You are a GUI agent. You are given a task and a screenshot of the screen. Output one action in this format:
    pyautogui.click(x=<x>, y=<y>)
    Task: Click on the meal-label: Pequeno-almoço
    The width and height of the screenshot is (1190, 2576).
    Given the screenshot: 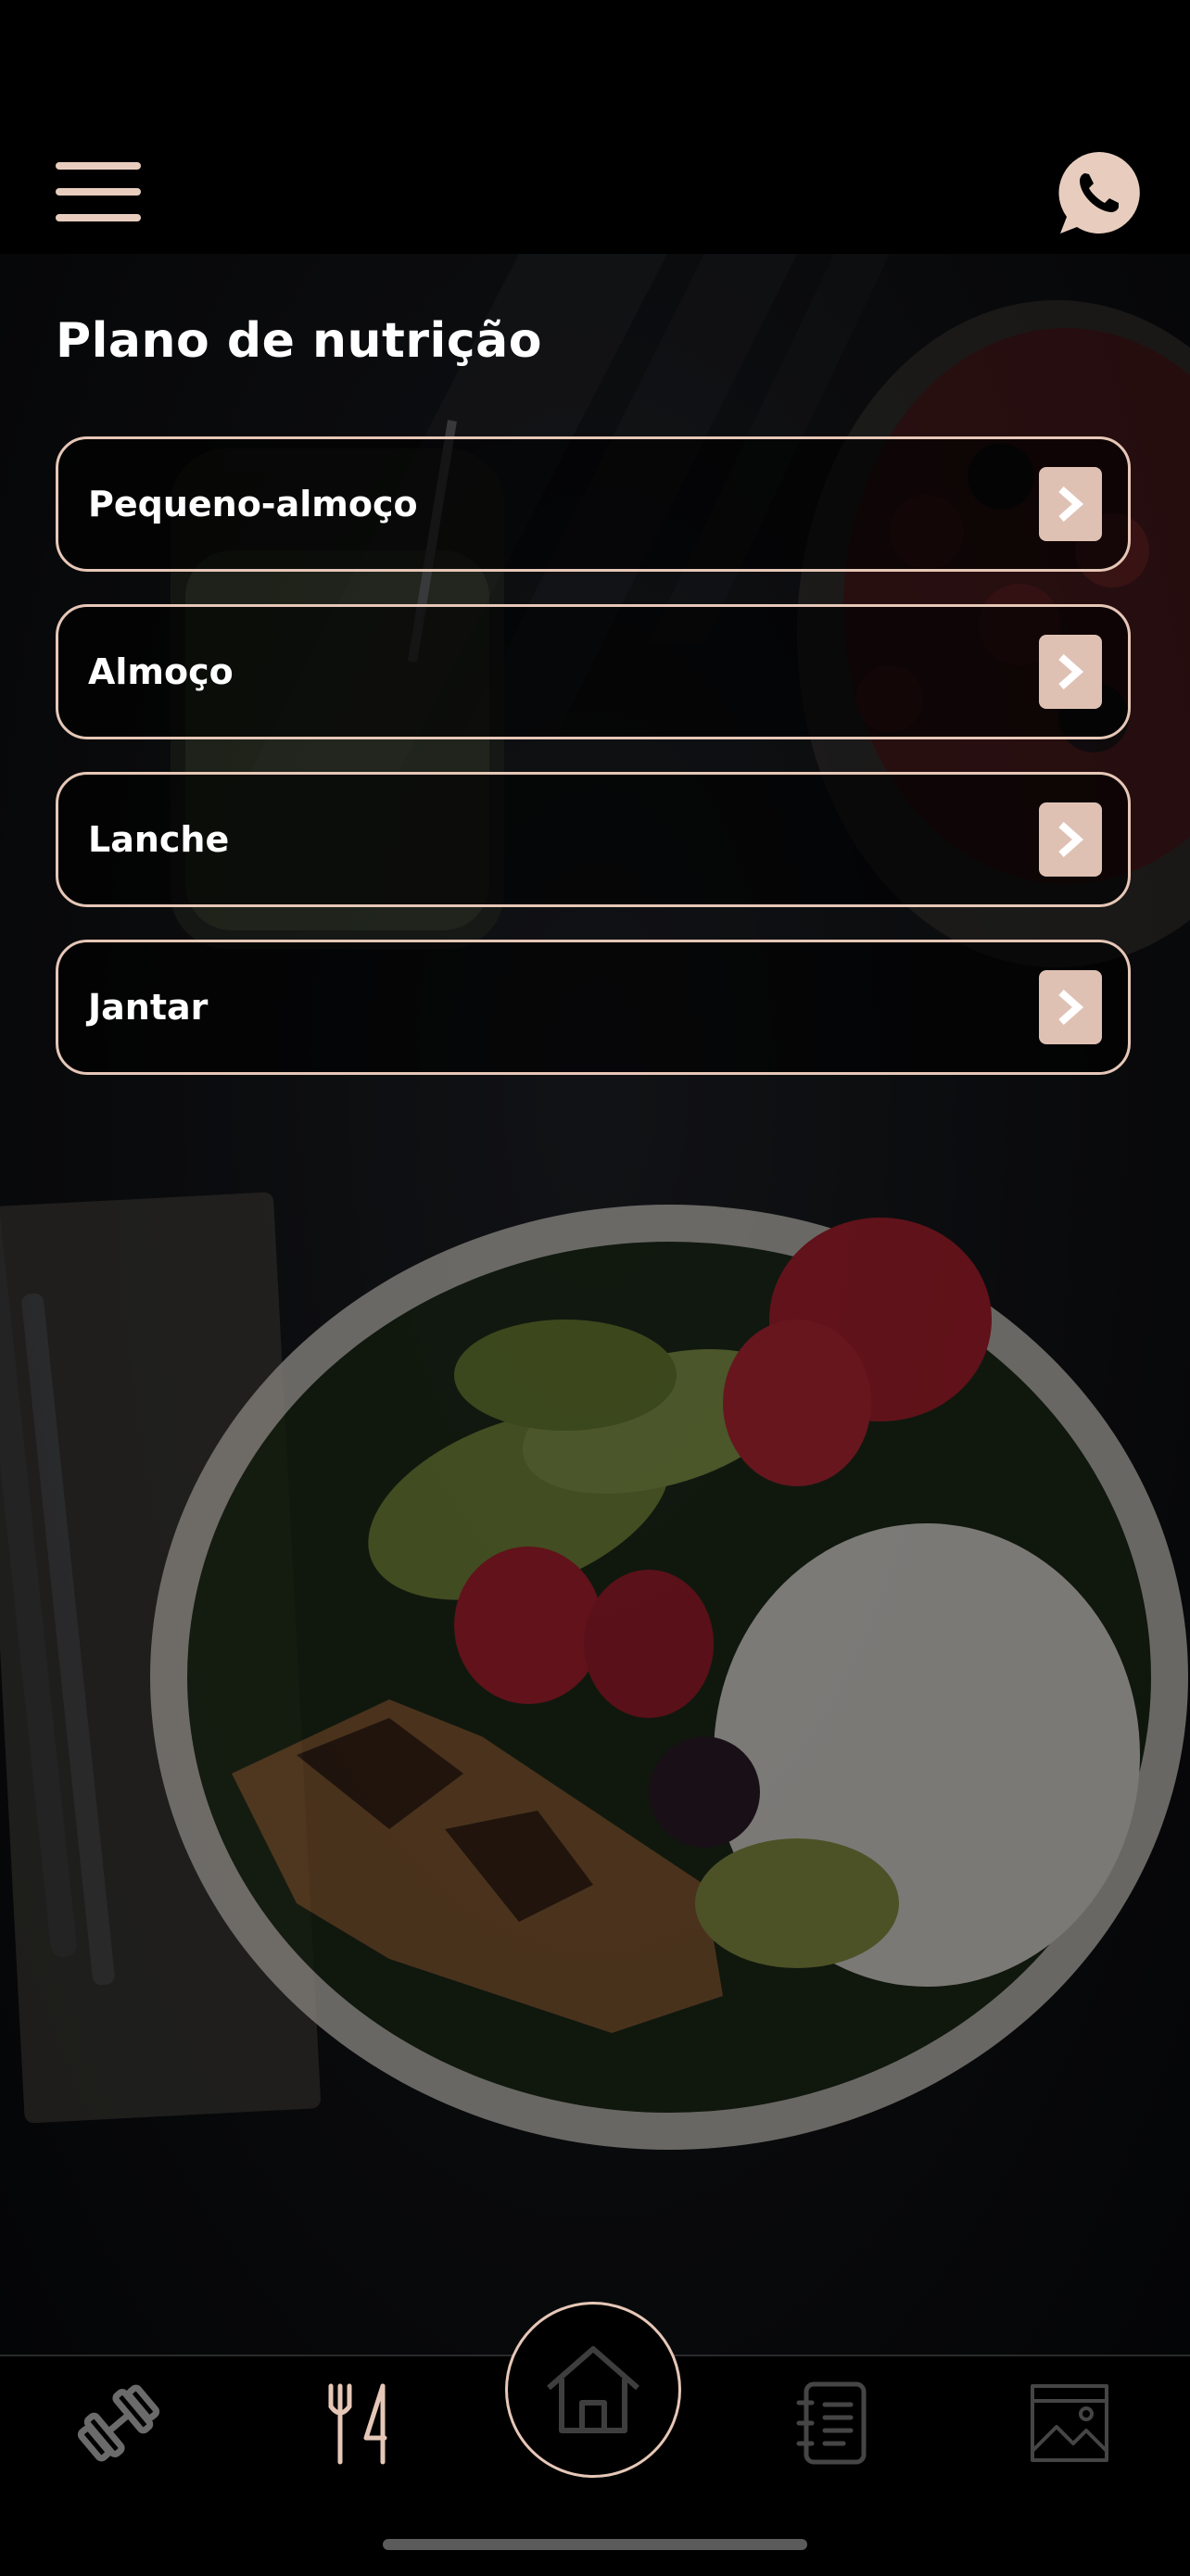 What is the action you would take?
    pyautogui.click(x=253, y=504)
    